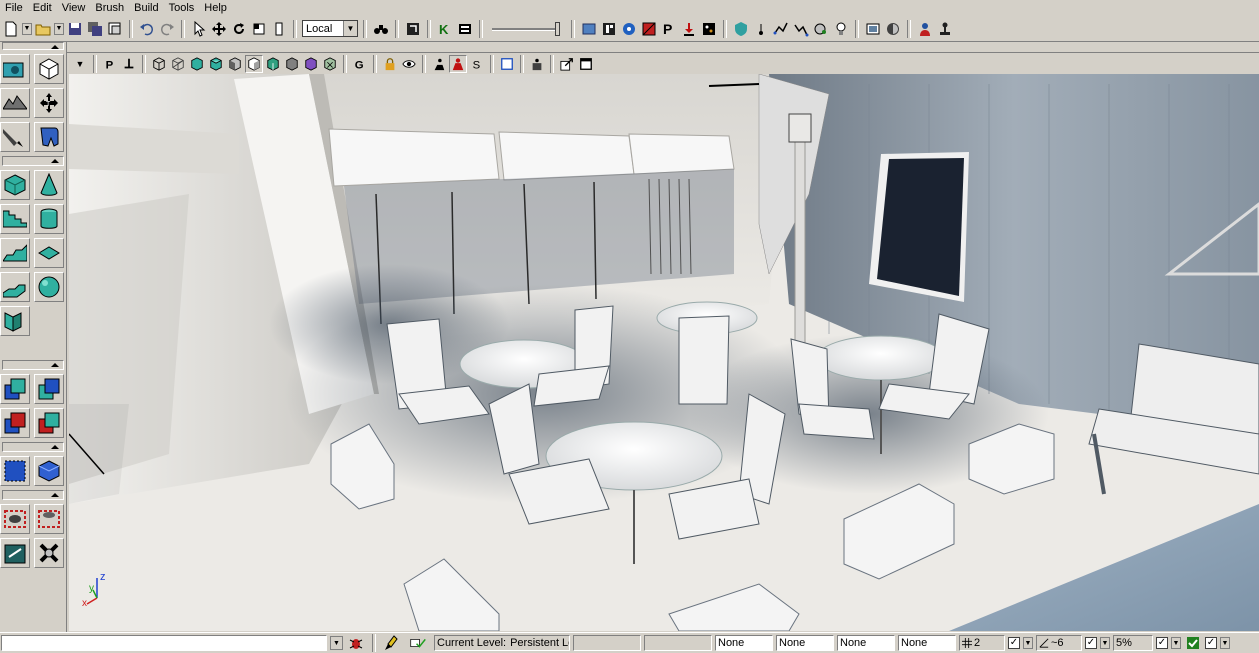 This screenshot has height=653, width=1259. Describe the element at coordinates (744, 643) in the screenshot. I see `snap-field-1: None` at that location.